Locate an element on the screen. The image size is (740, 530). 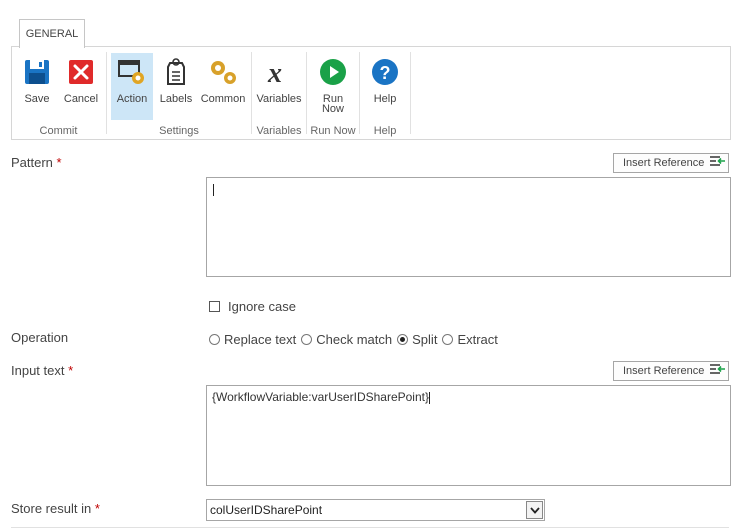
action-label: Action is located at coordinates (132, 99).